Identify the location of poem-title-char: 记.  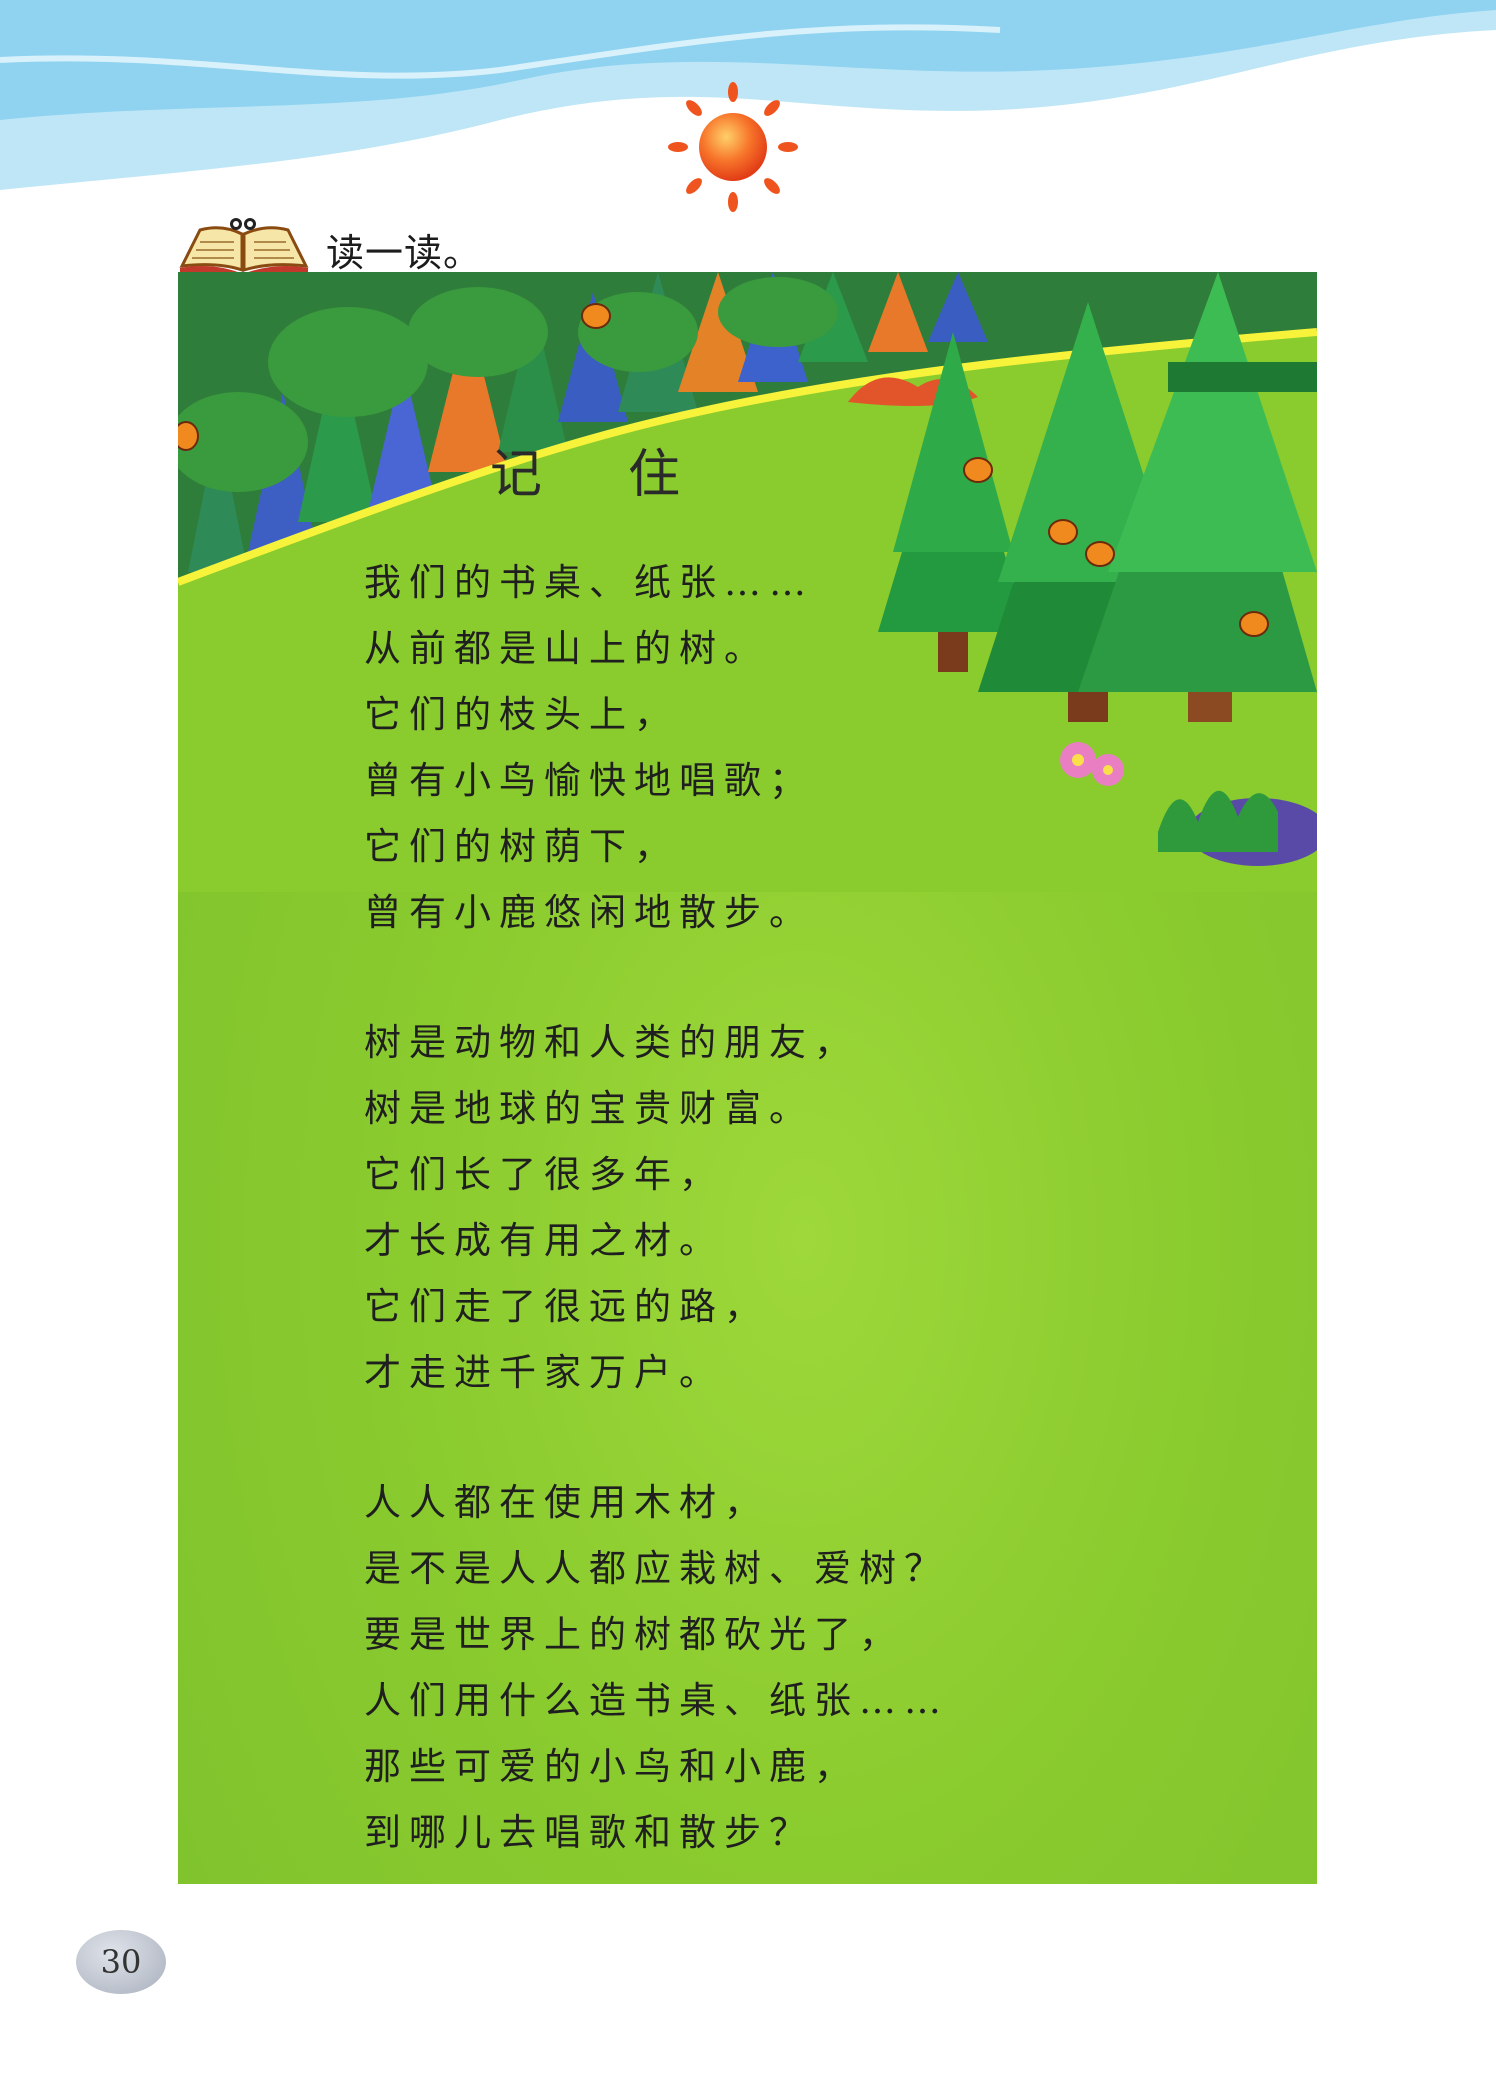
(516, 475).